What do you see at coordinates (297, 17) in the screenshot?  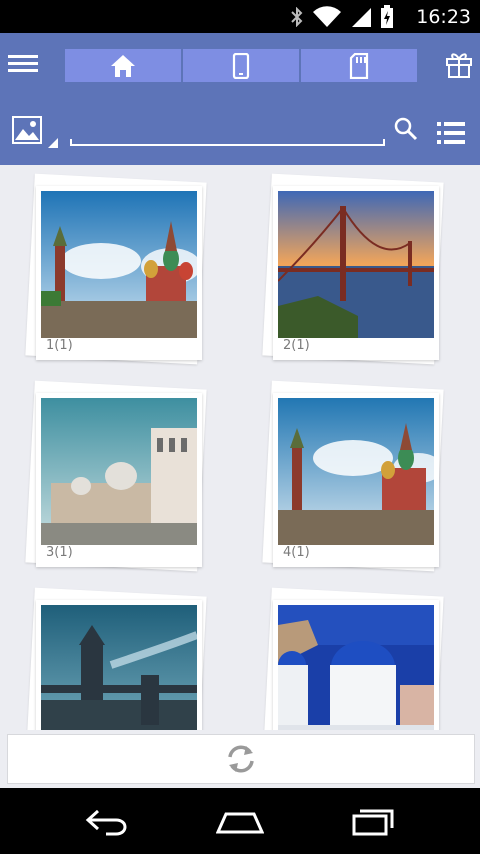 I see `bluetooth-icon` at bounding box center [297, 17].